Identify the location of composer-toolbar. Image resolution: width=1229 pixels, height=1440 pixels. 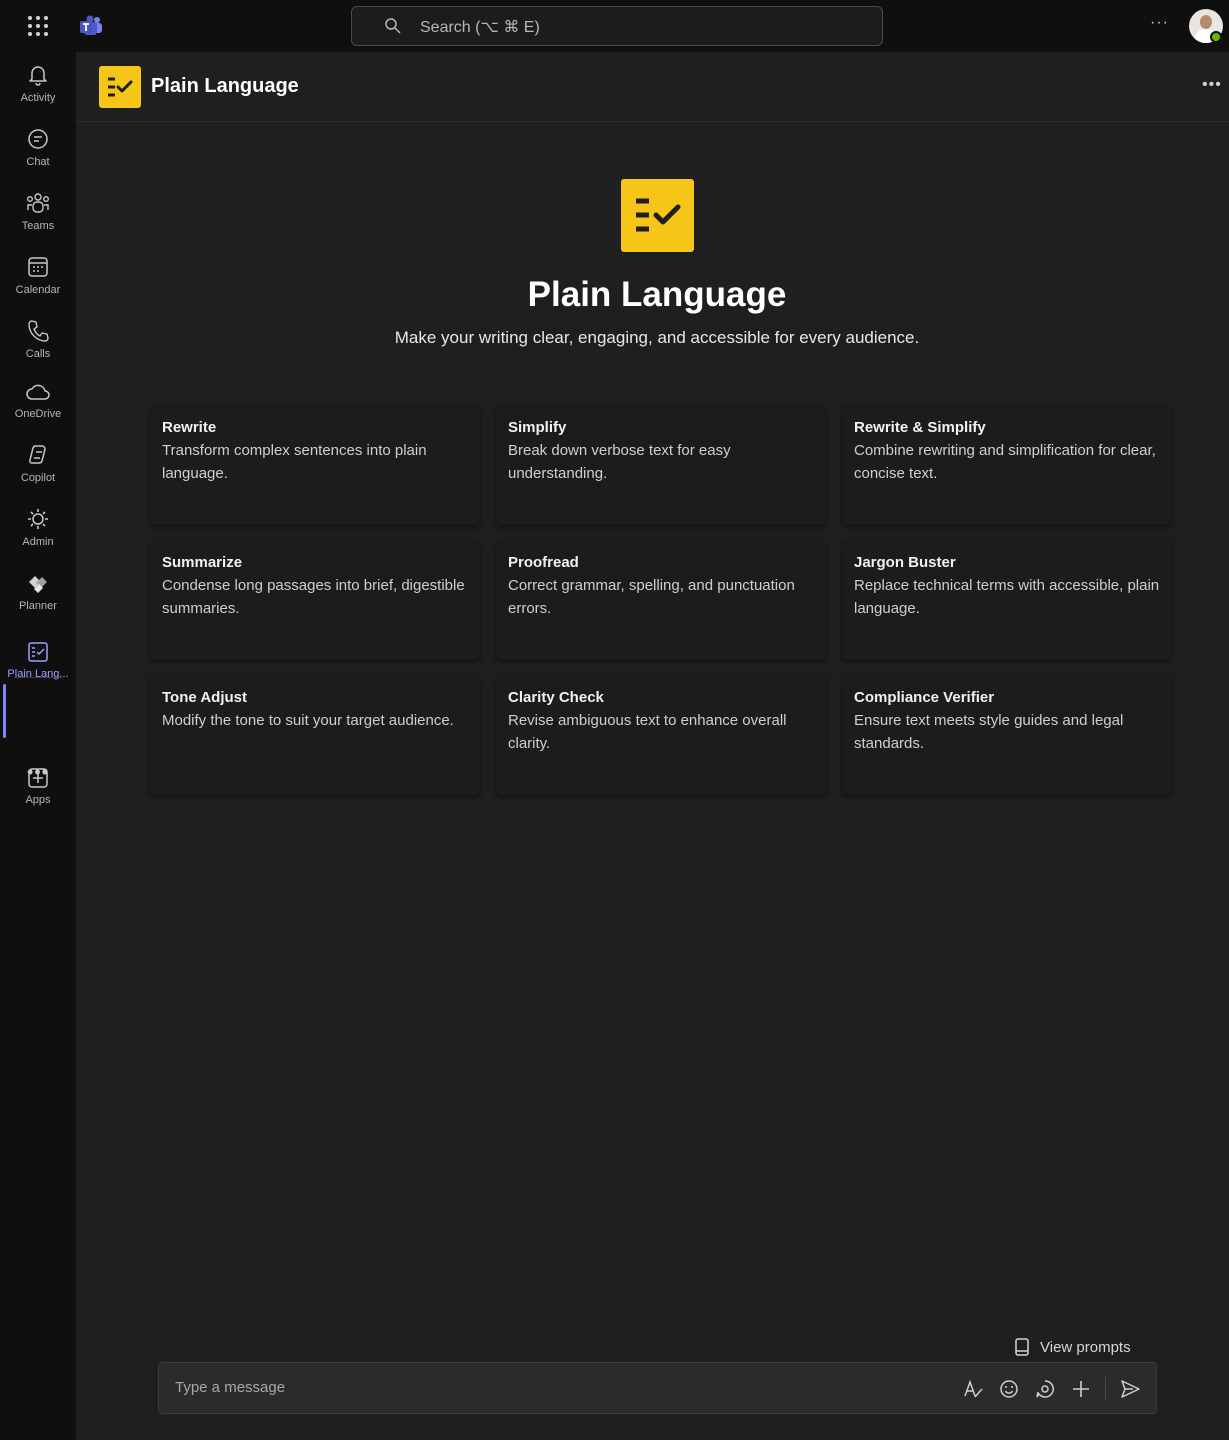
(1045, 1389).